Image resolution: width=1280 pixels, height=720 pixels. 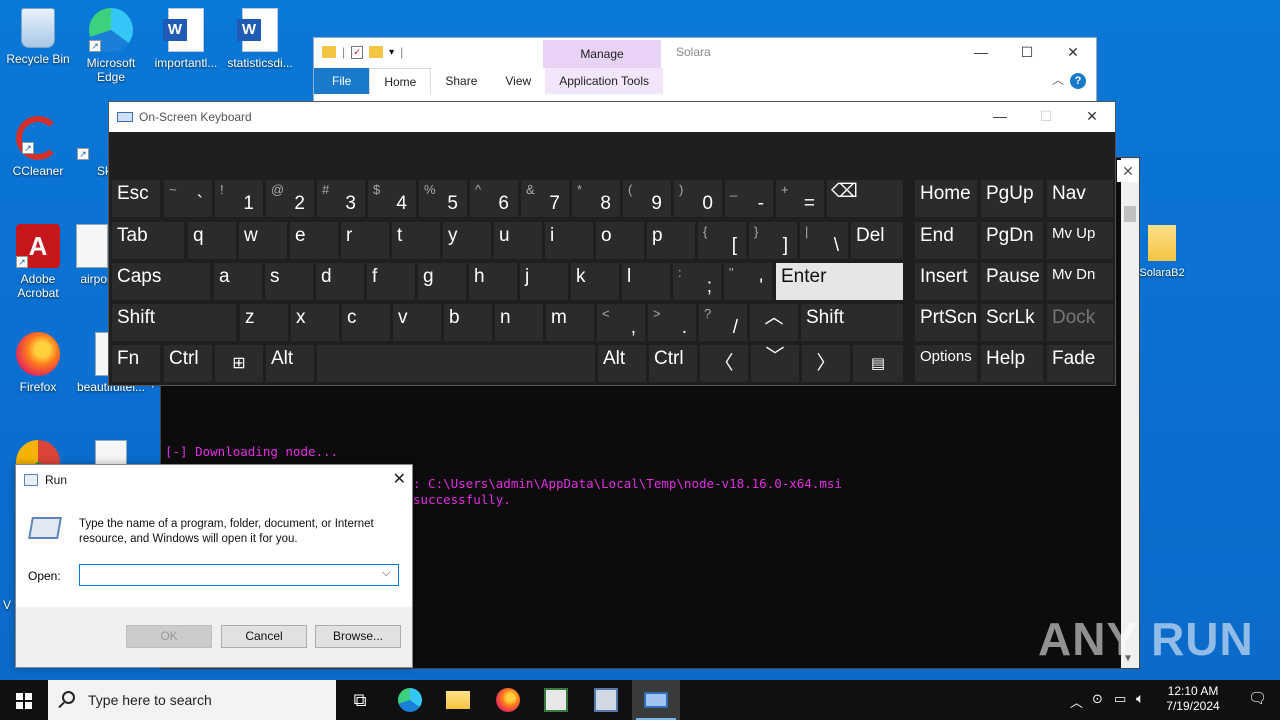 What do you see at coordinates (458, 700) in the screenshot?
I see `taskbar-file-explorer` at bounding box center [458, 700].